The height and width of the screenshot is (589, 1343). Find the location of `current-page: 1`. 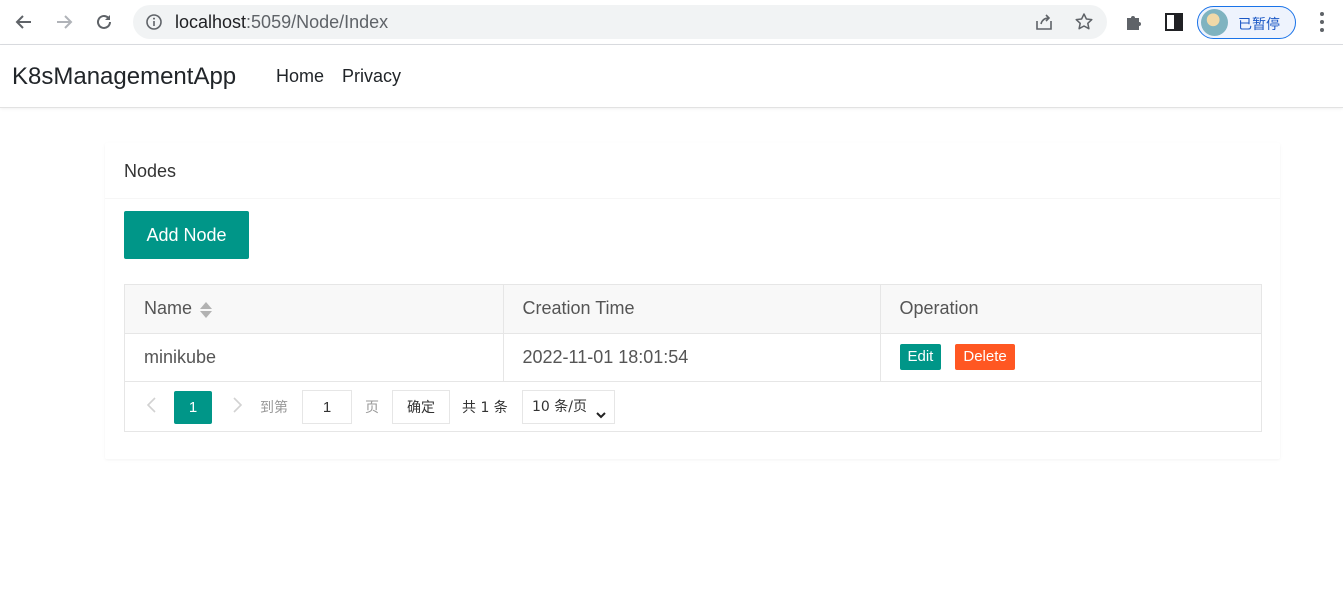

current-page: 1 is located at coordinates (193, 407).